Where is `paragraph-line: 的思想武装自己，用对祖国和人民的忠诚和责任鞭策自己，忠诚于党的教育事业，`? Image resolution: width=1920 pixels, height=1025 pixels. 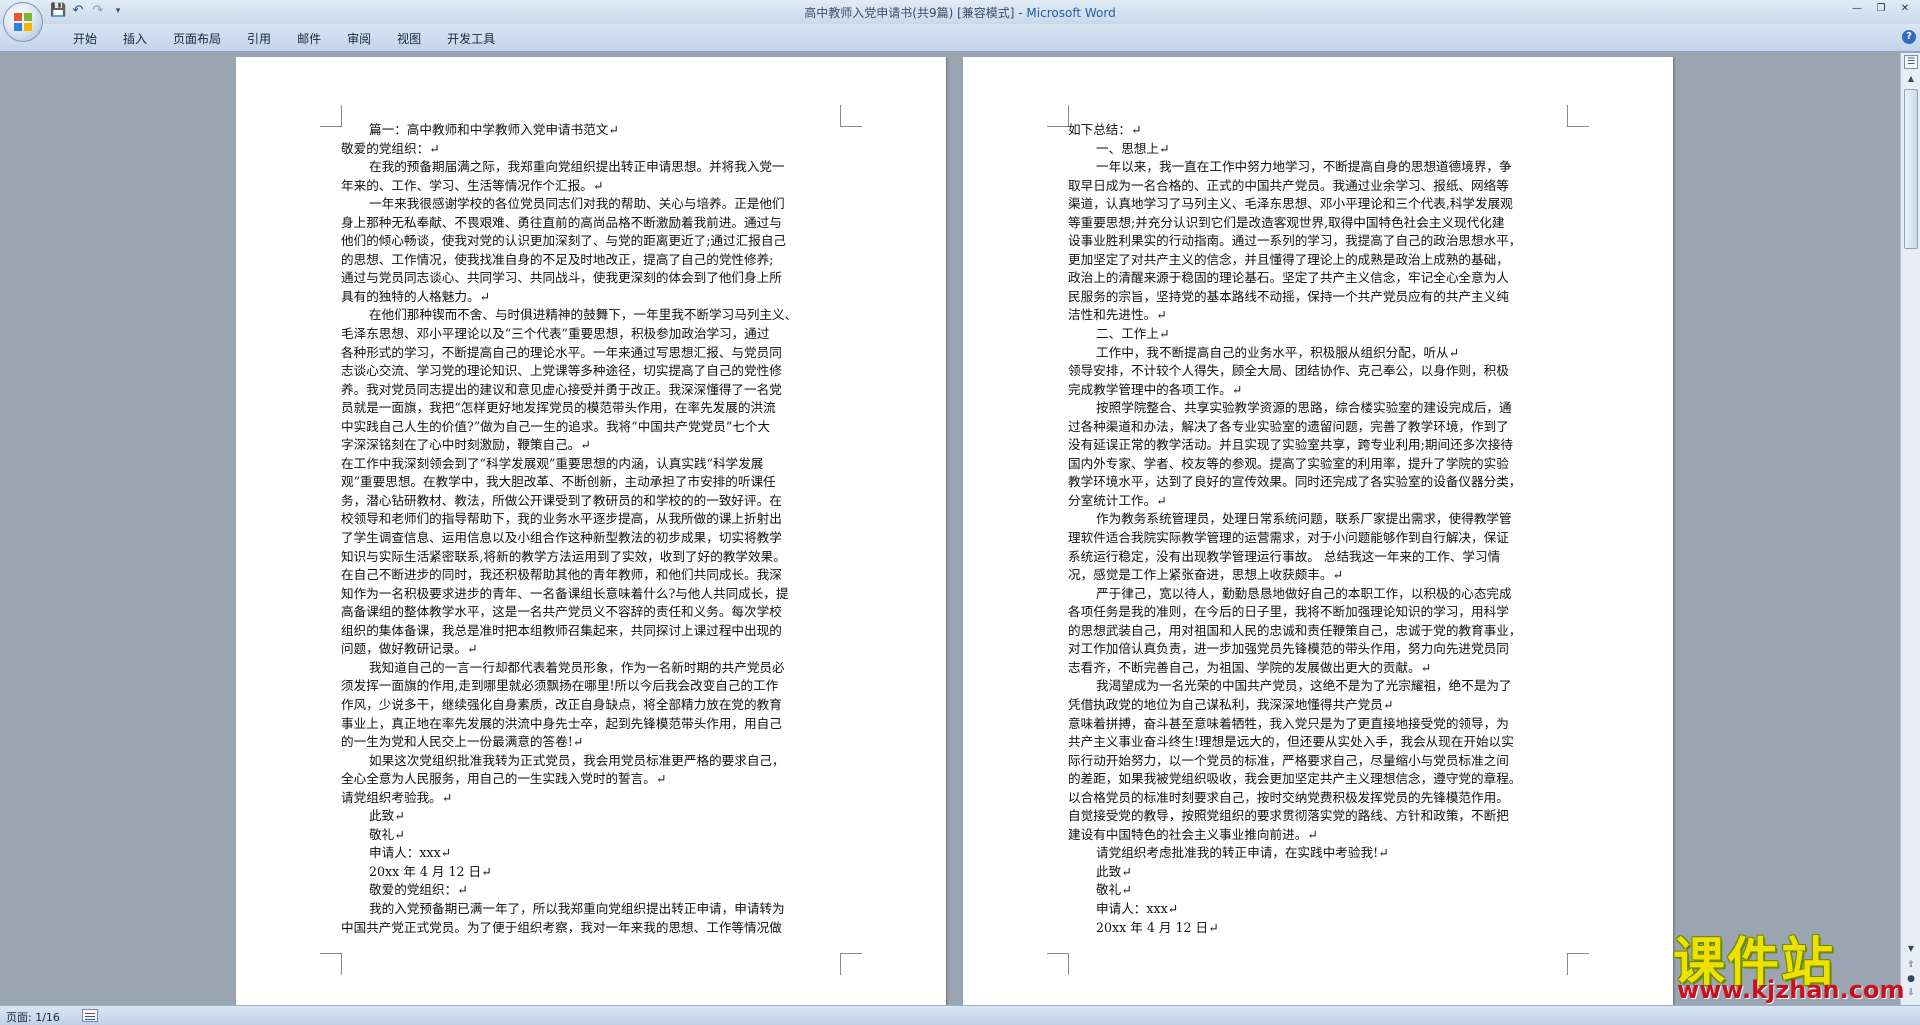
paragraph-line: 的思想武装自己，用对祖国和人民的忠诚和责任鞭策自己，忠诚于党的教育事业， is located at coordinates (1318, 631).